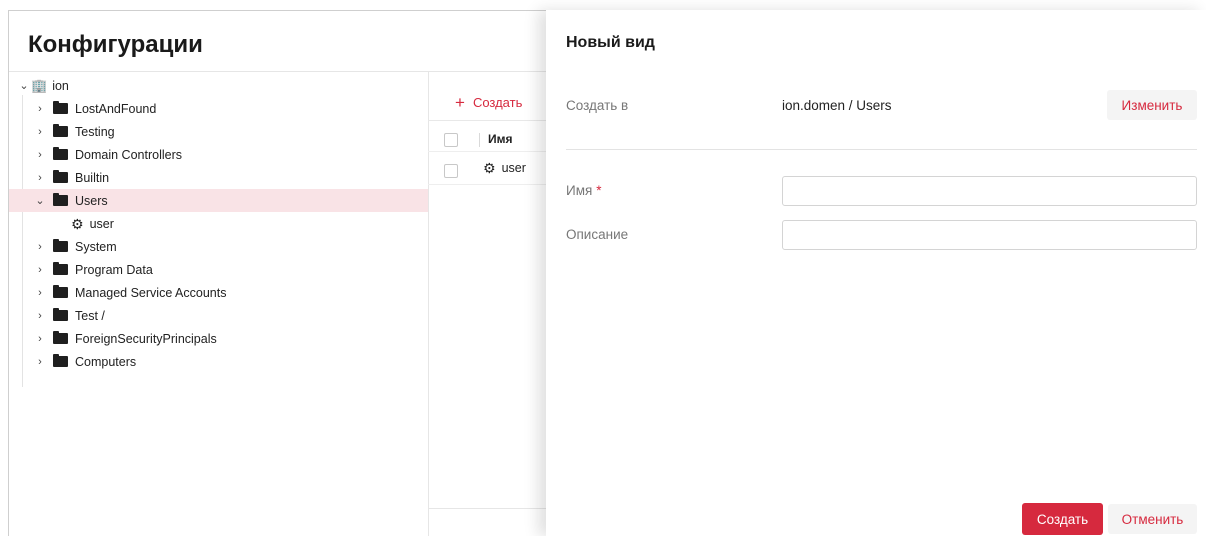  Describe the element at coordinates (115, 44) in the screenshot. I see `page-title: Конфигурации` at that location.